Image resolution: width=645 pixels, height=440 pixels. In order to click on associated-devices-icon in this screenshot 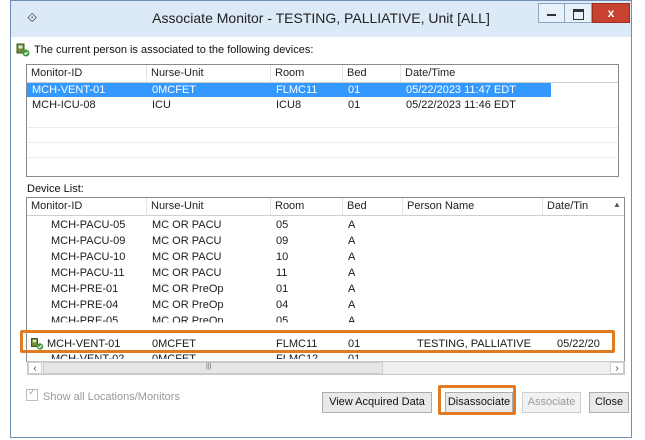, I will do `click(23, 50)`.